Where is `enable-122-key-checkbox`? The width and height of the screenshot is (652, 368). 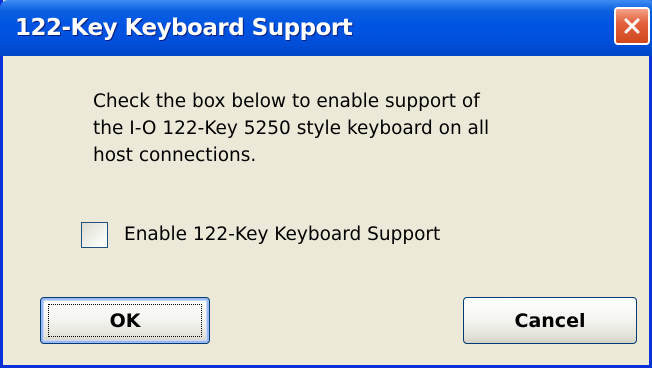 enable-122-key-checkbox is located at coordinates (94, 235).